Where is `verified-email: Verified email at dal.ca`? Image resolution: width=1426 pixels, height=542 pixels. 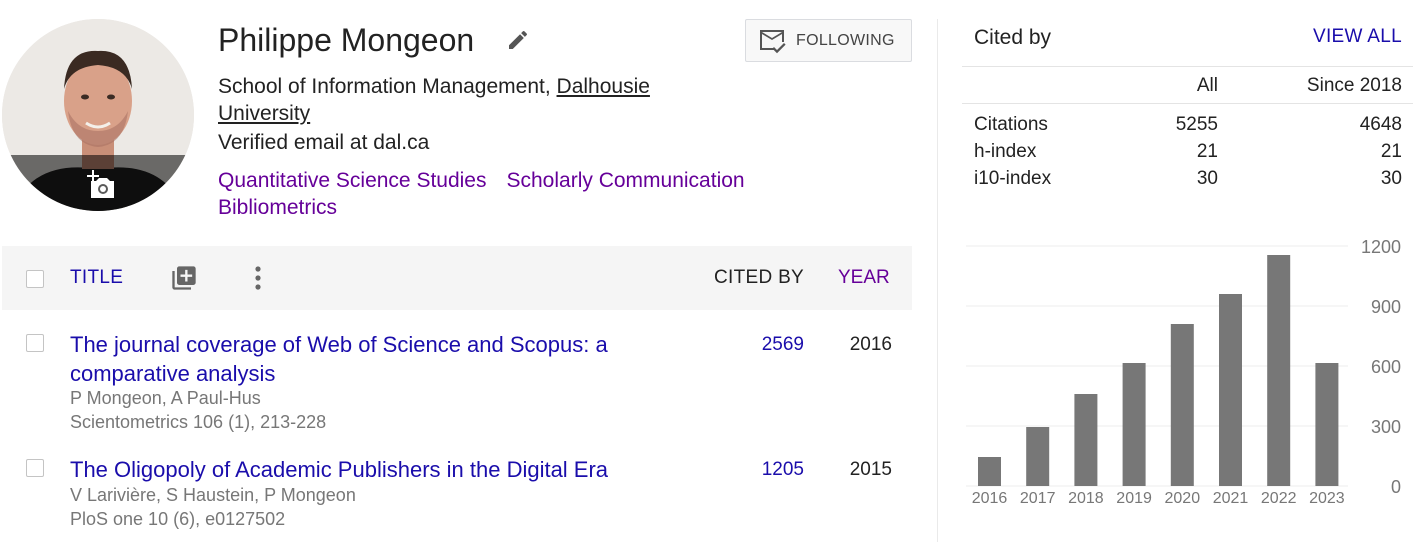 verified-email: Verified email at dal.ca is located at coordinates (324, 142).